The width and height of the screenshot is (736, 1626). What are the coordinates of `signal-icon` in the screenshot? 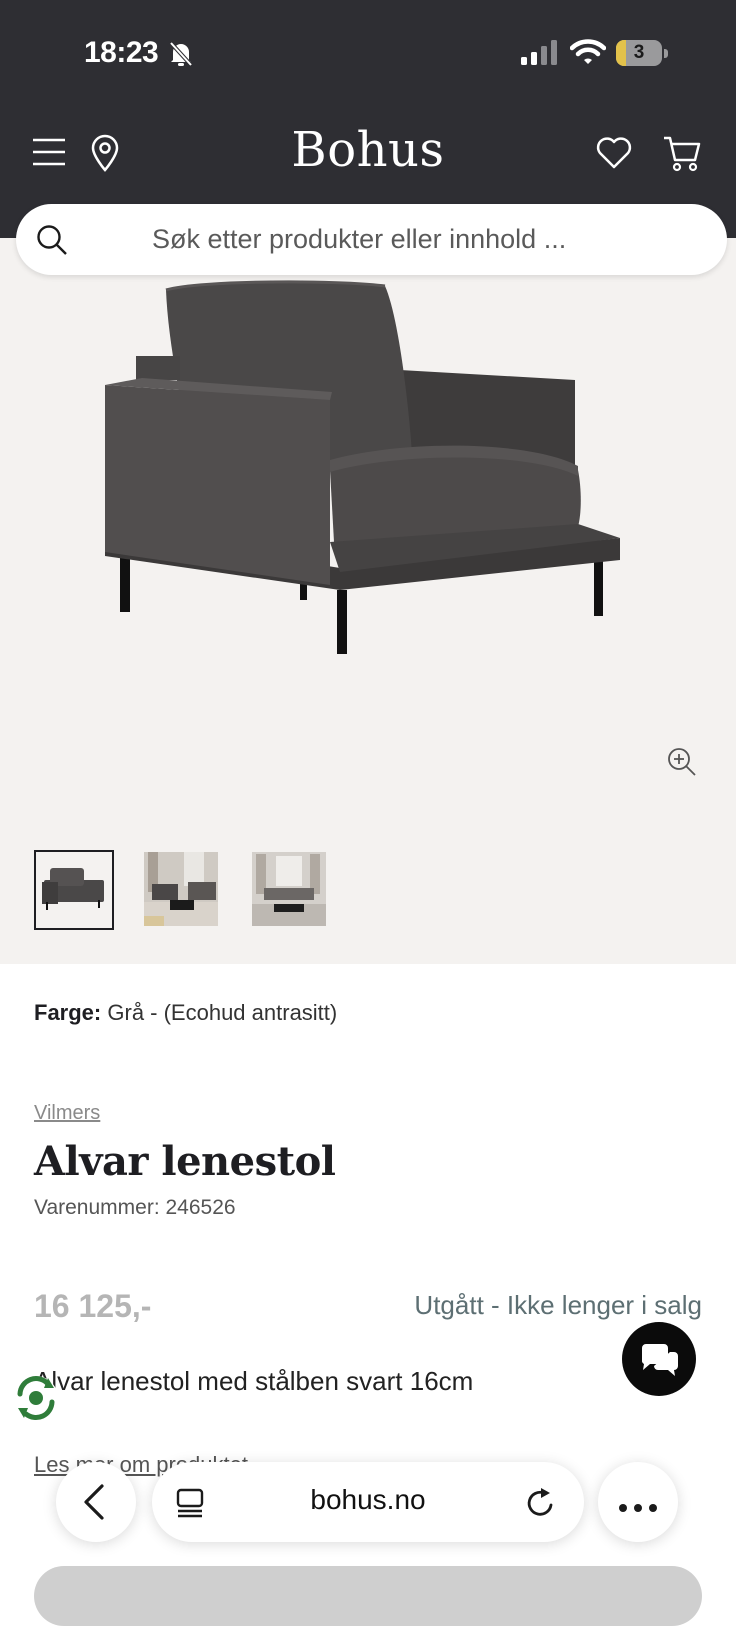 It's located at (540, 55).